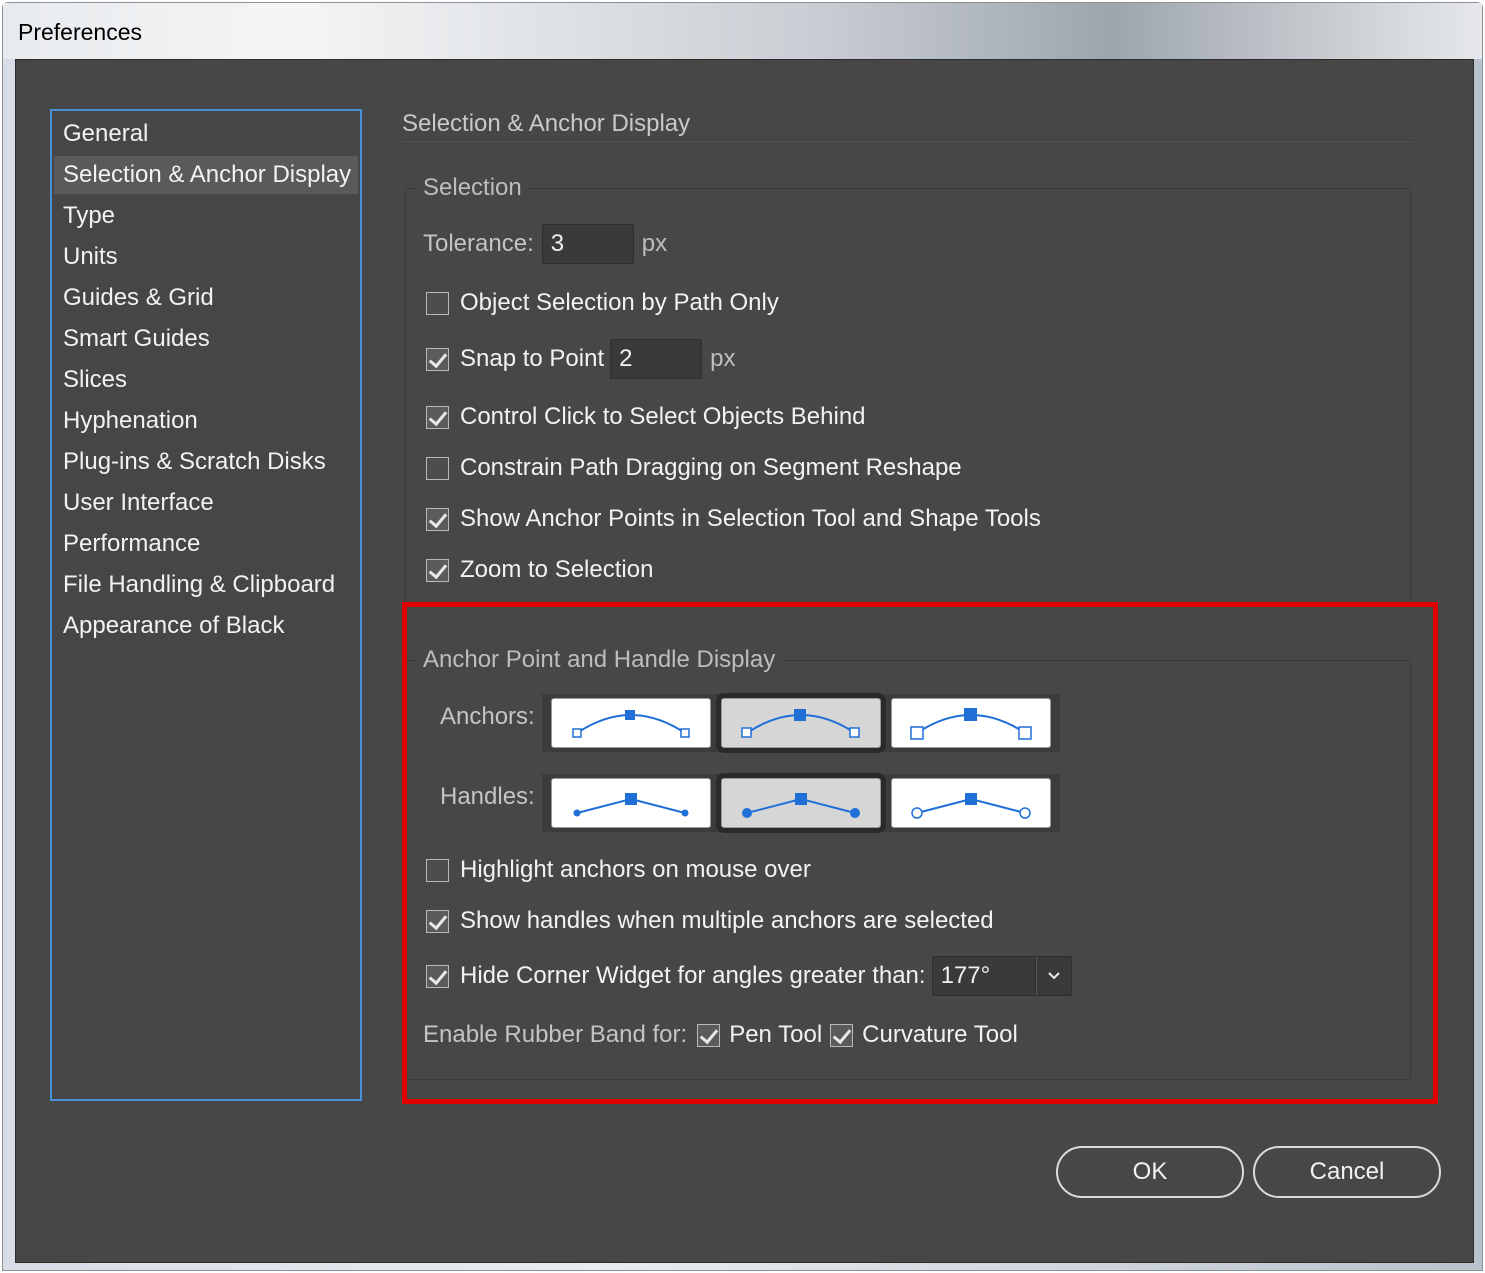 Image resolution: width=1485 pixels, height=1273 pixels. What do you see at coordinates (619, 302) in the screenshot?
I see `object-selection-by-path-label: Object Selection by Path Only` at bounding box center [619, 302].